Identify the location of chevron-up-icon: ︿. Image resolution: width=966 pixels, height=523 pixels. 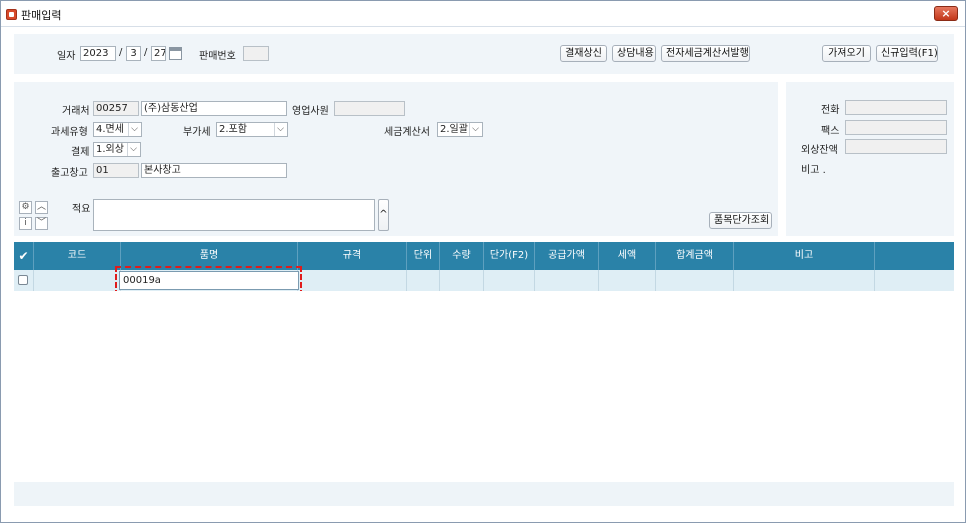
(41, 207).